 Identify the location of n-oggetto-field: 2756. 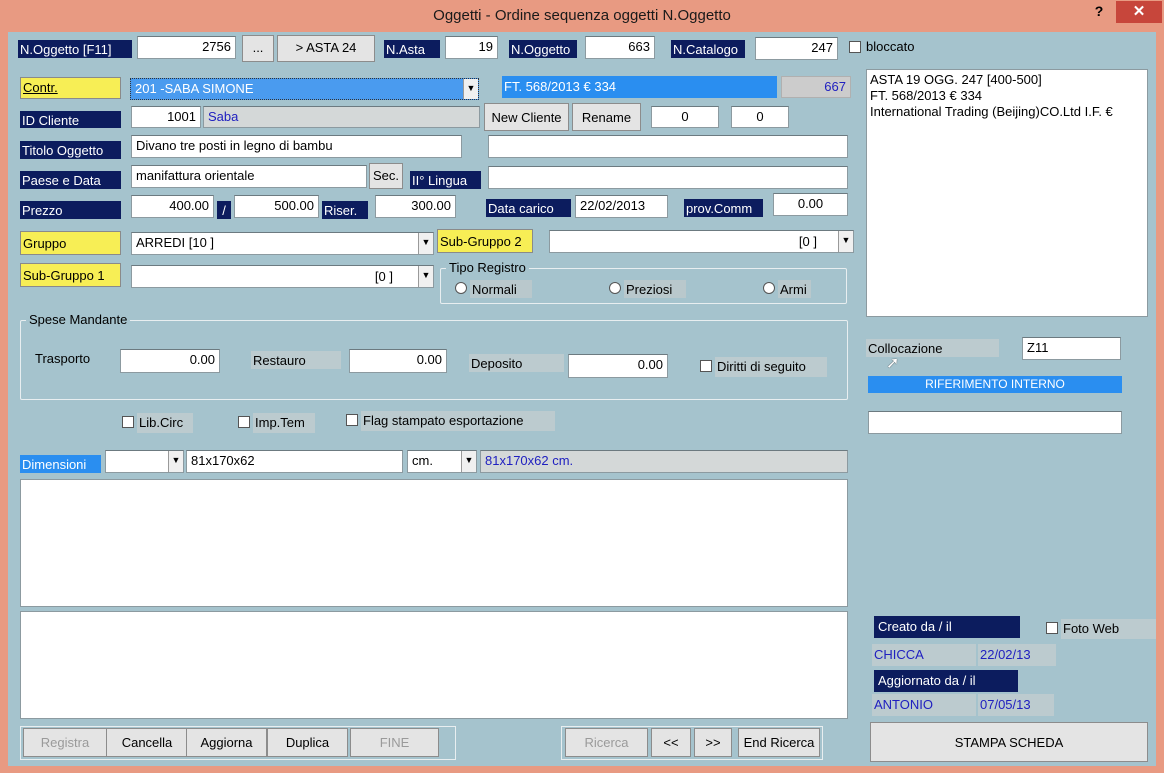
(186, 47).